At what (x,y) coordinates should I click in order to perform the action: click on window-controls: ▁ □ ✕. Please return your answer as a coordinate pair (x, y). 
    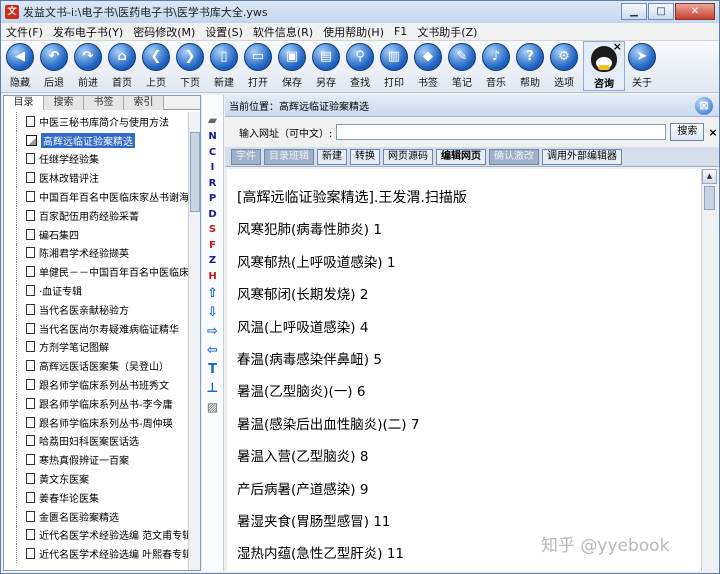
    Looking at the image, I should click on (667, 11).